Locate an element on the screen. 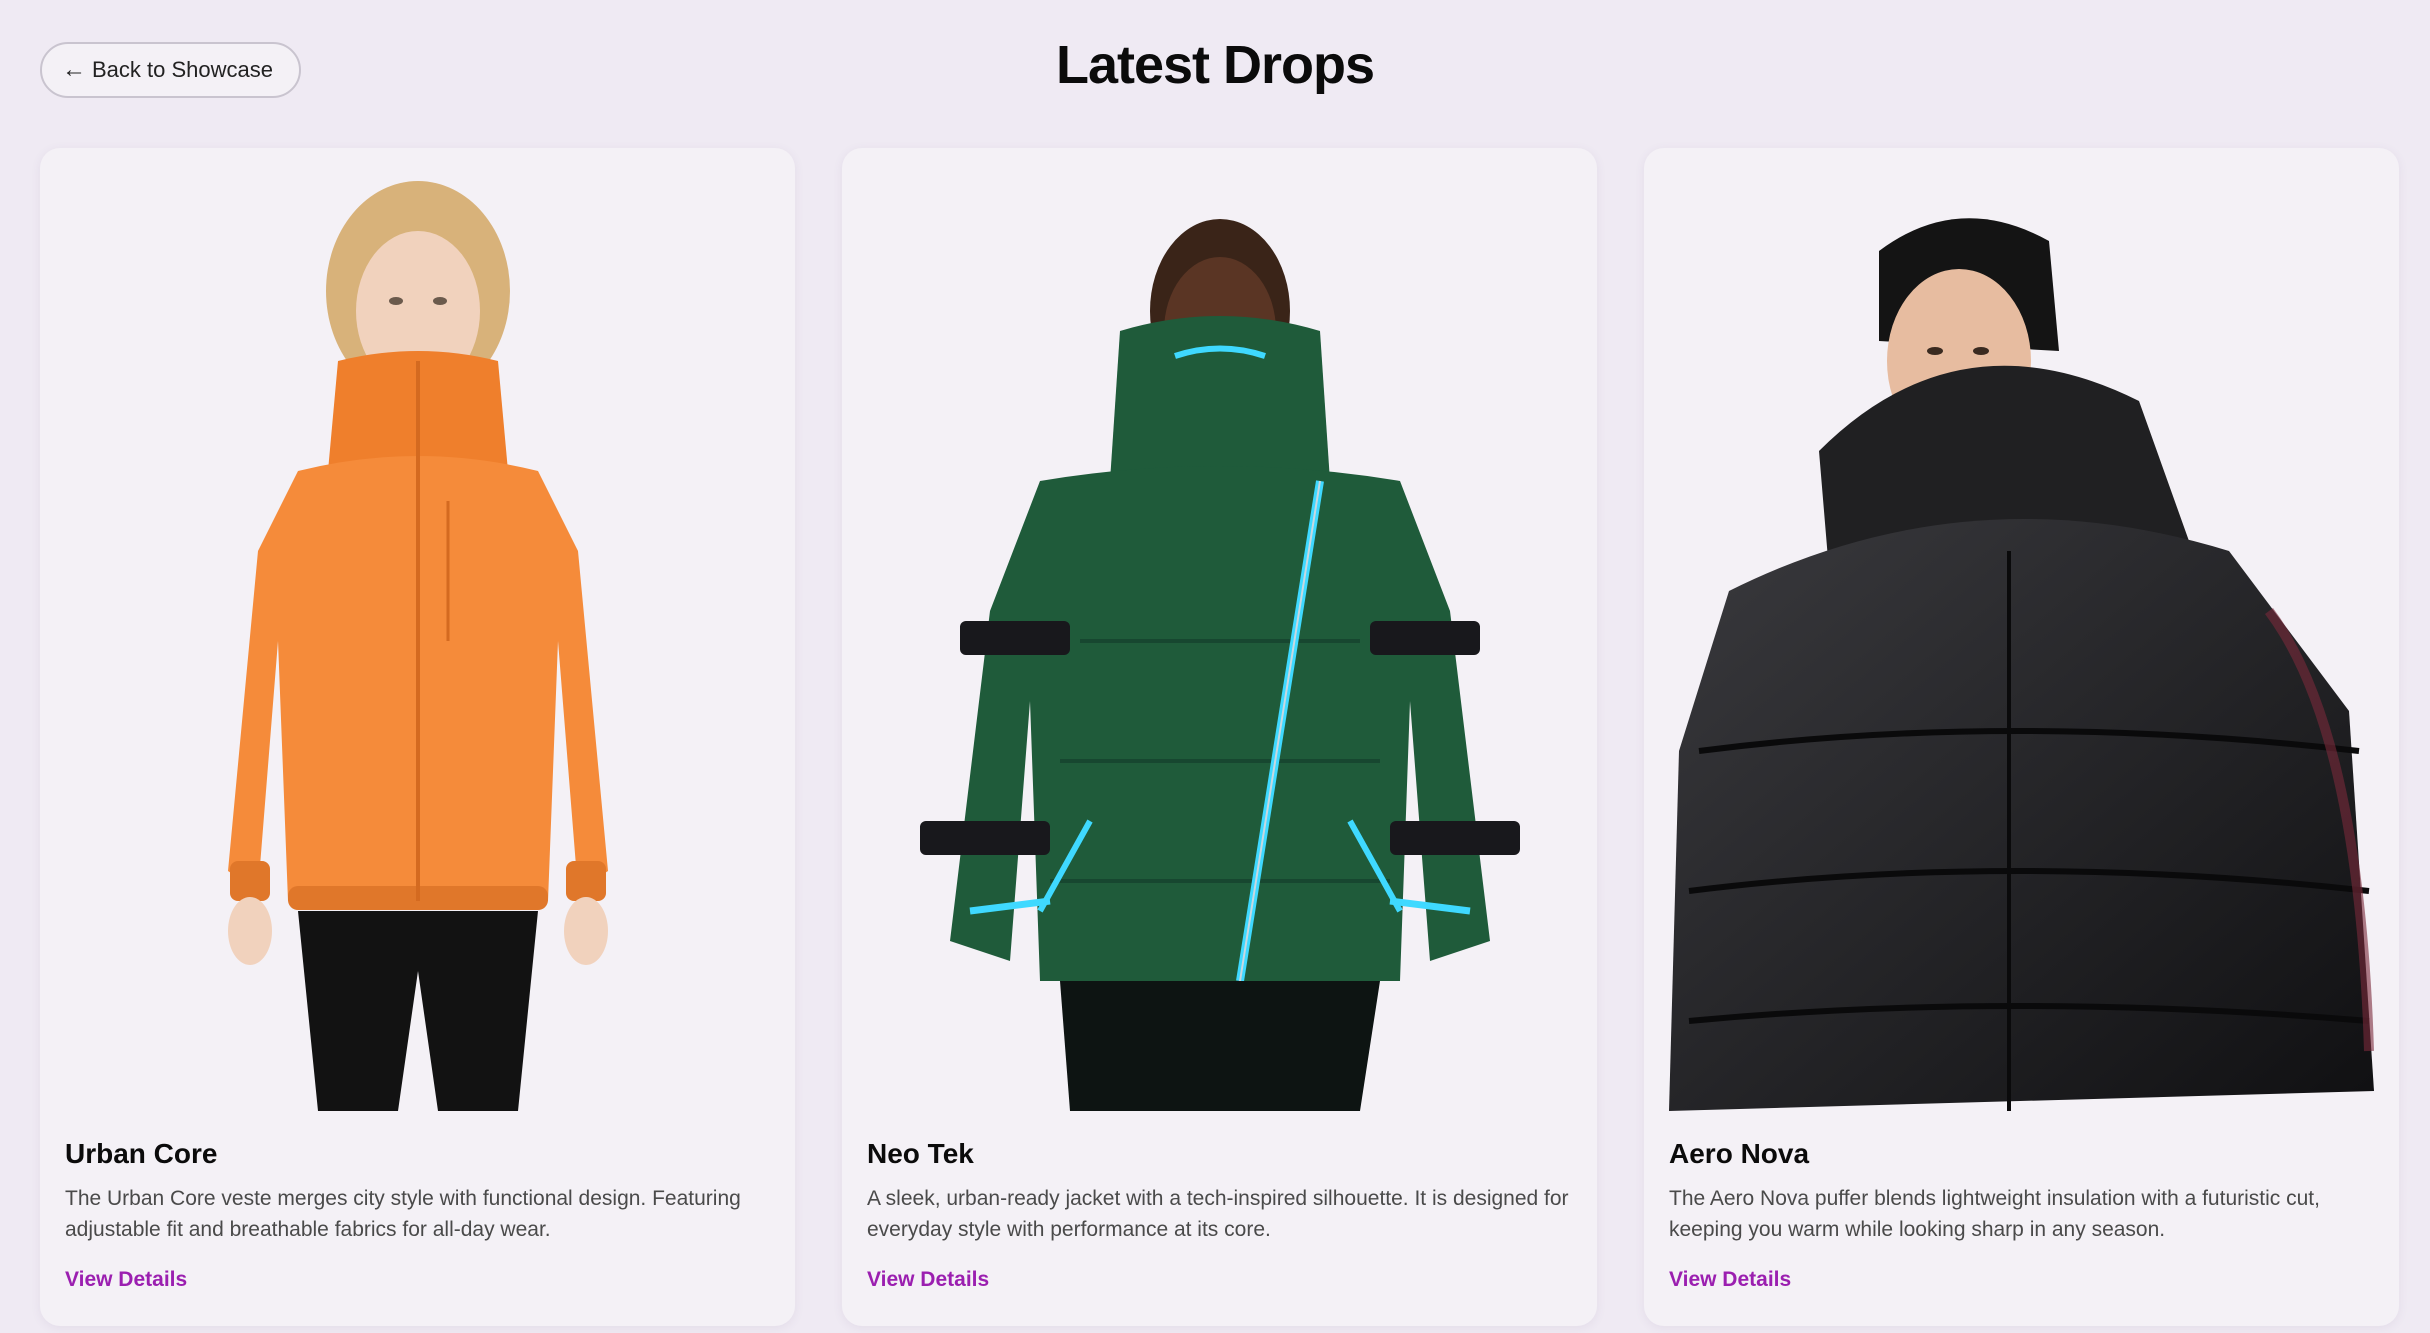 The height and width of the screenshot is (1333, 2430). product-name: Urban Core is located at coordinates (141, 1153).